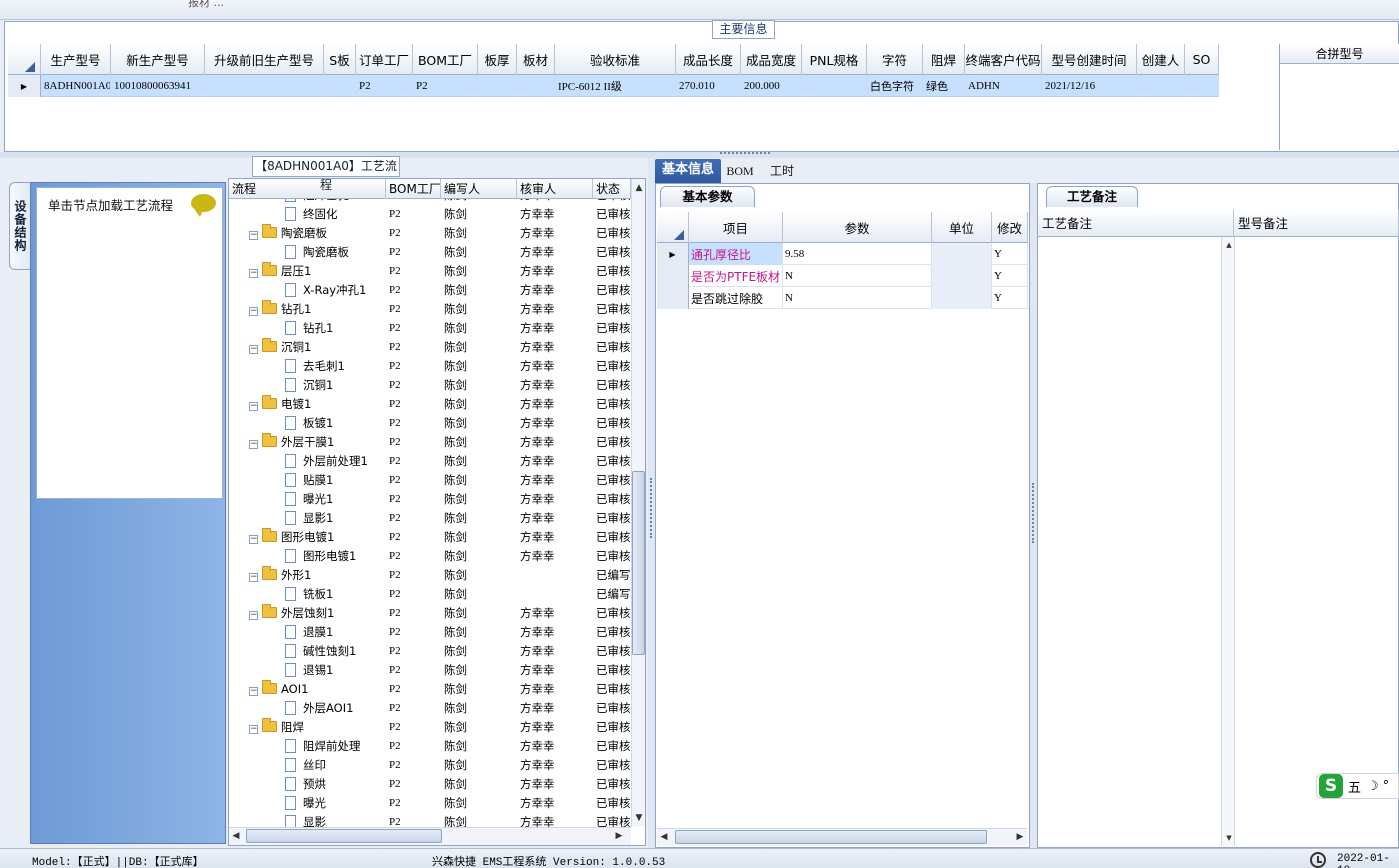 Image resolution: width=1399 pixels, height=868 pixels. Describe the element at coordinates (430, 214) in the screenshot. I see `tree-row: 终固化 P2 陈剑 方幸幸 已审核` at that location.